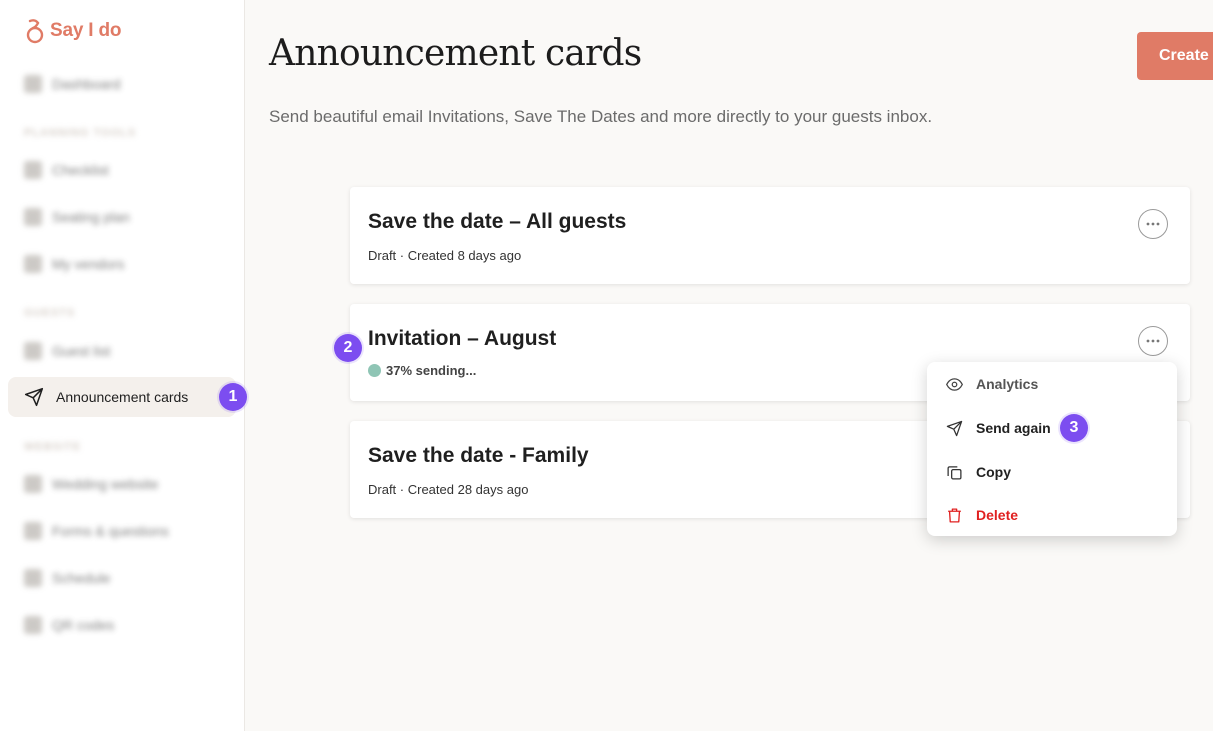 The height and width of the screenshot is (731, 1213). Describe the element at coordinates (233, 397) in the screenshot. I see `step-badge-1: 1` at that location.